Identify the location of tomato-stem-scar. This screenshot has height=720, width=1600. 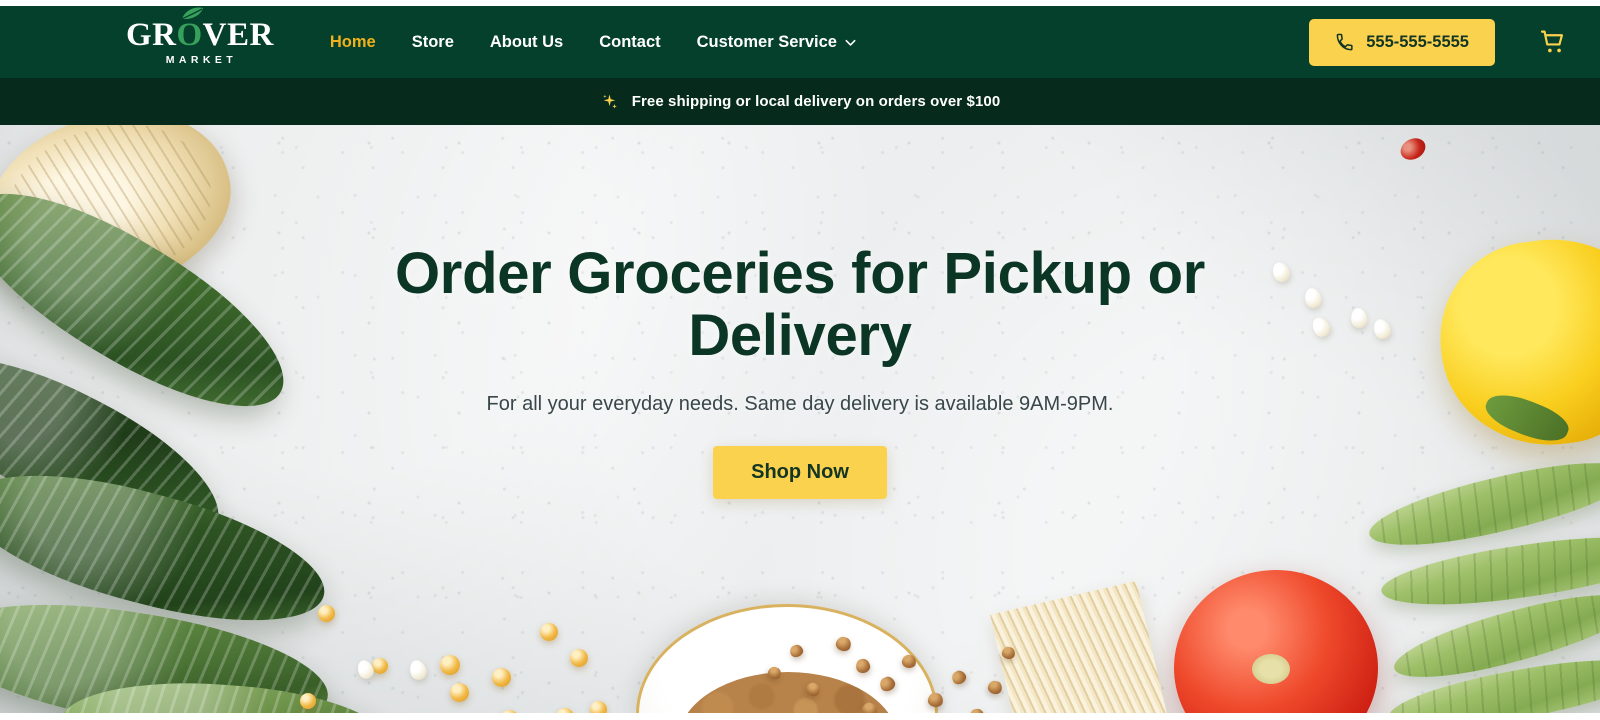
(1271, 669).